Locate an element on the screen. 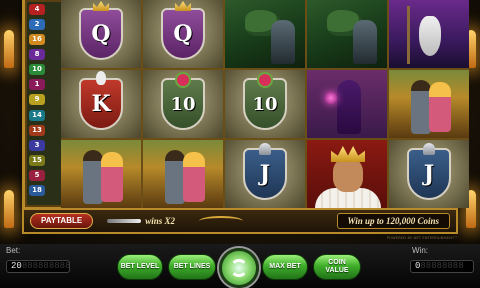 The image size is (480, 288). payline-indicator: 16 is located at coordinates (37, 40).